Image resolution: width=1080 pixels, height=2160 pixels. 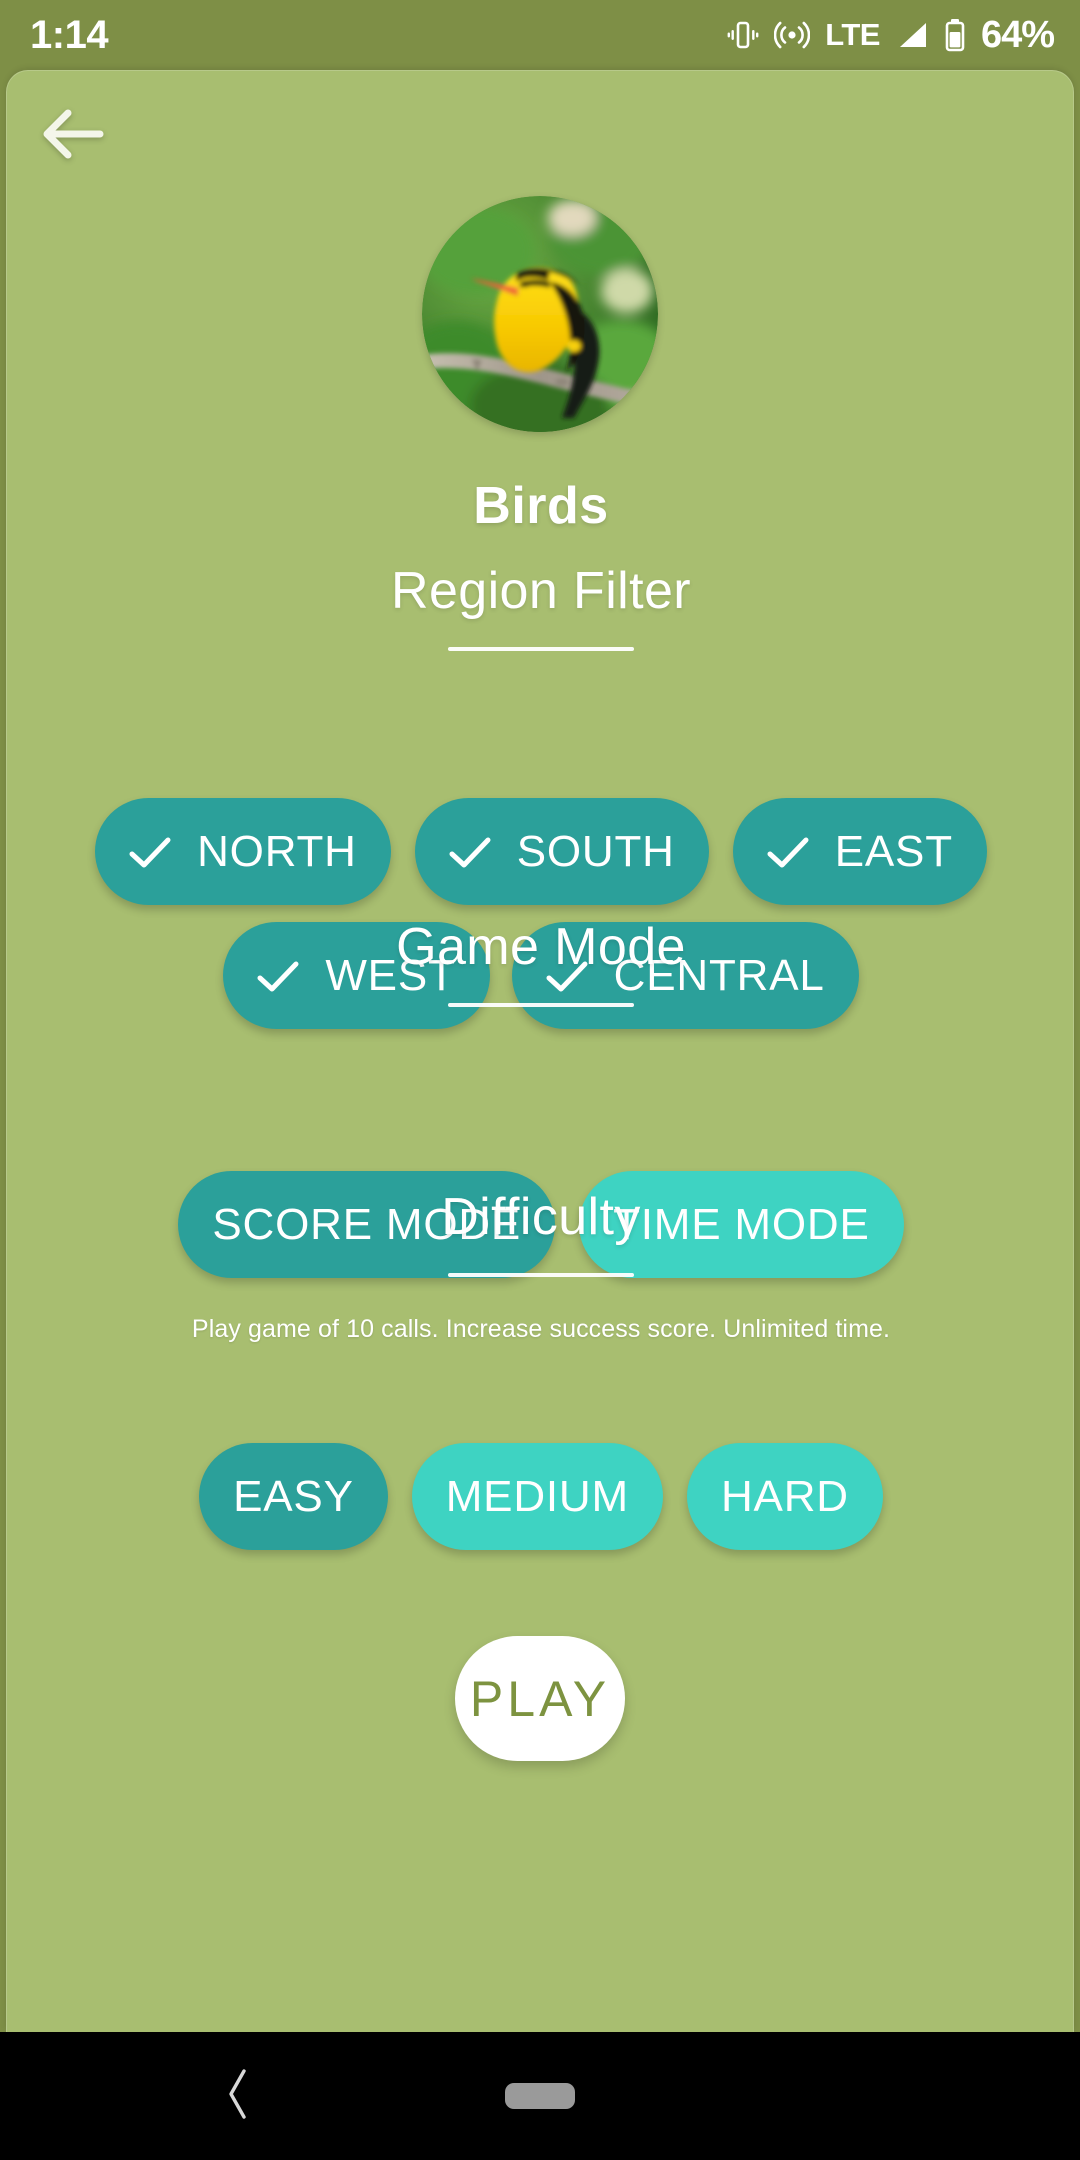 What do you see at coordinates (595, 851) in the screenshot?
I see `region-chip-south-label: SOUTH` at bounding box center [595, 851].